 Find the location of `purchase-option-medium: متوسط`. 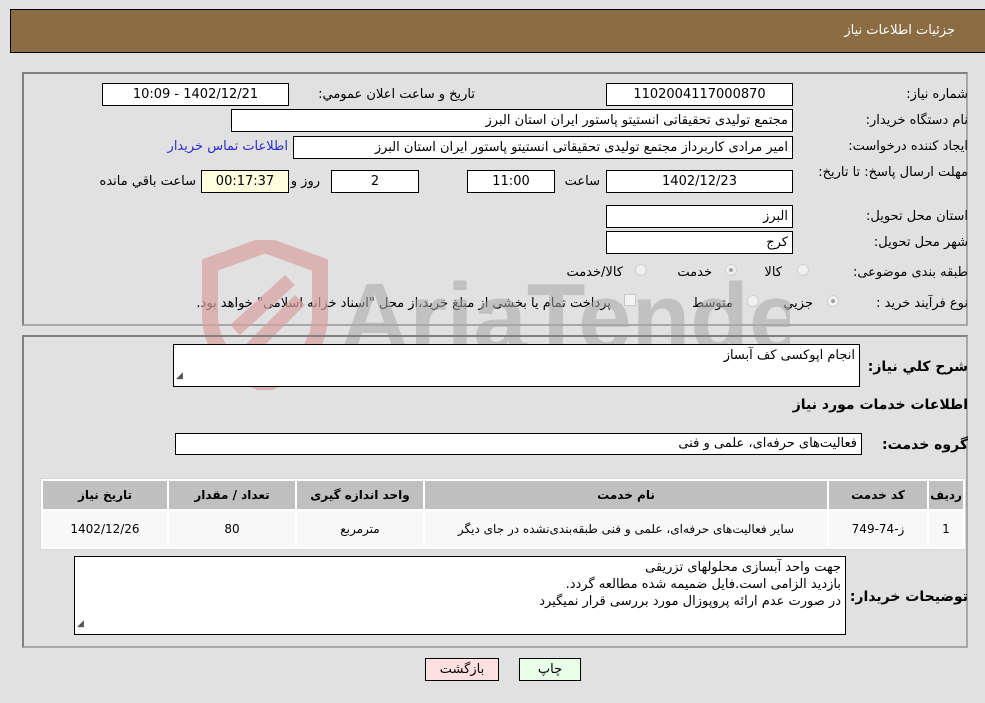

purchase-option-medium: متوسط is located at coordinates (712, 303).